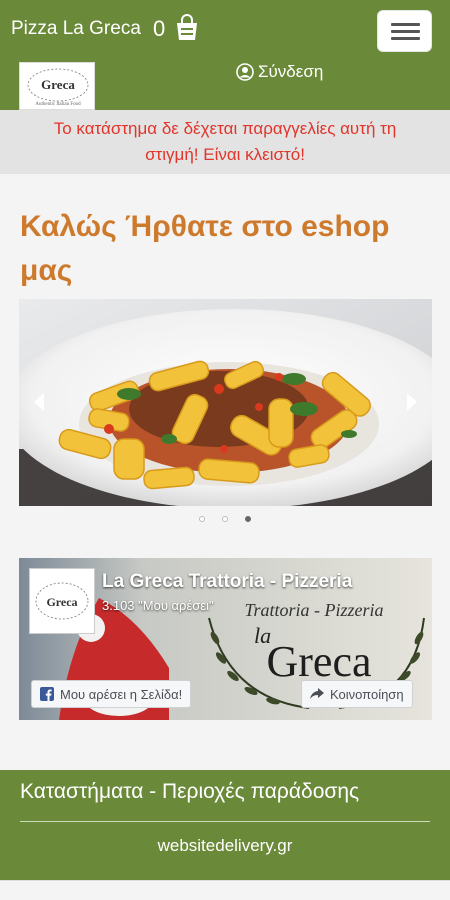 The height and width of the screenshot is (900, 450). What do you see at coordinates (205, 226) in the screenshot?
I see `welcome-line-1: Καλώς Ήρθατε στο eshop` at bounding box center [205, 226].